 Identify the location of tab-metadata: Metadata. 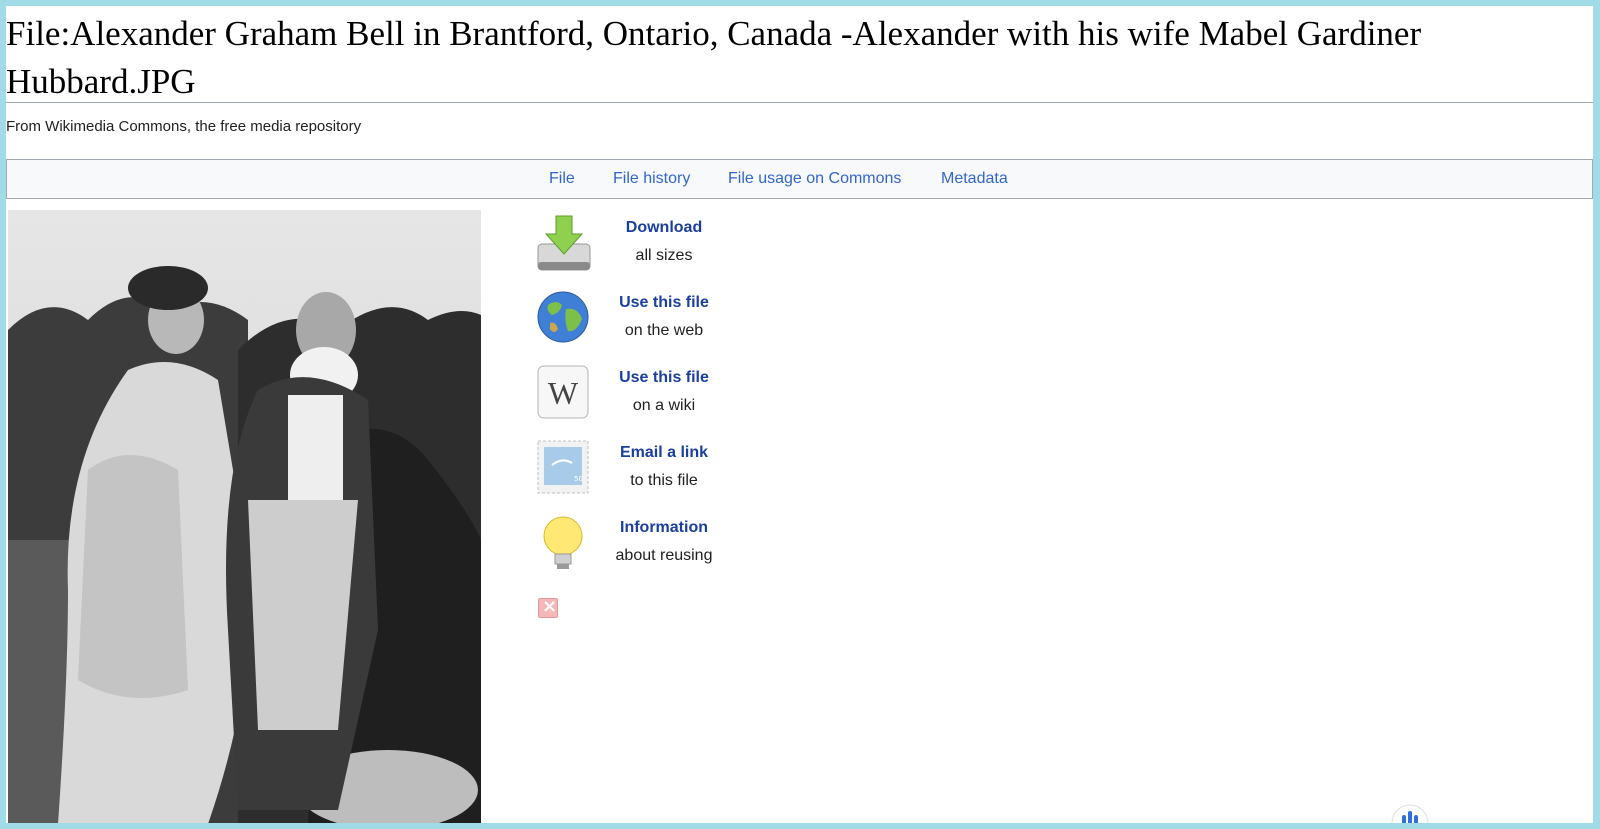
(974, 179).